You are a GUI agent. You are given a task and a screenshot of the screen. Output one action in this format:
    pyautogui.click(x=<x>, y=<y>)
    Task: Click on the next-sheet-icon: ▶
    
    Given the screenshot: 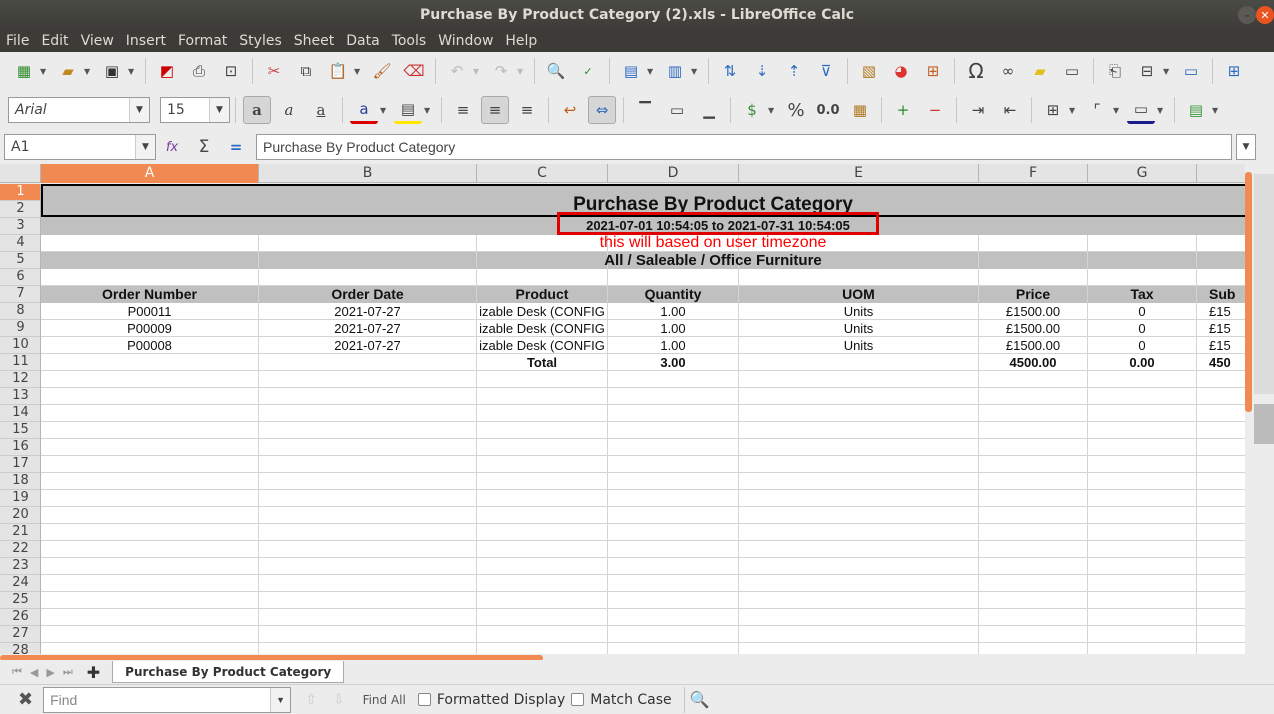 What is the action you would take?
    pyautogui.click(x=50, y=672)
    